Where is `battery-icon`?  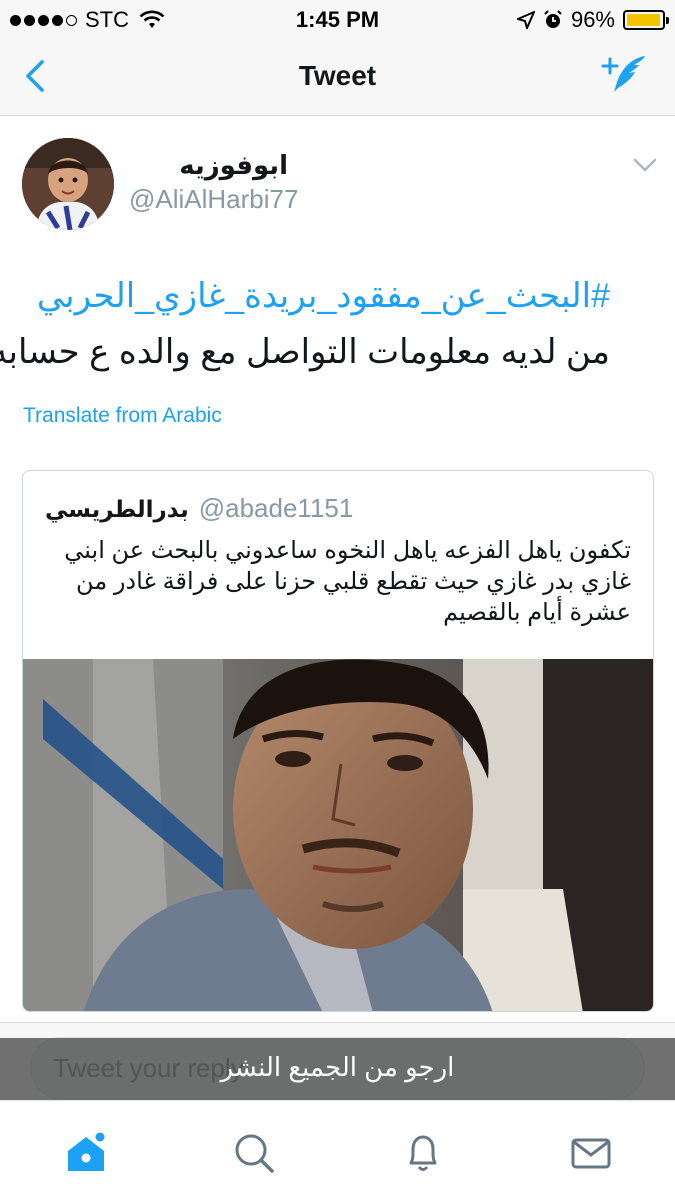
battery-icon is located at coordinates (646, 20).